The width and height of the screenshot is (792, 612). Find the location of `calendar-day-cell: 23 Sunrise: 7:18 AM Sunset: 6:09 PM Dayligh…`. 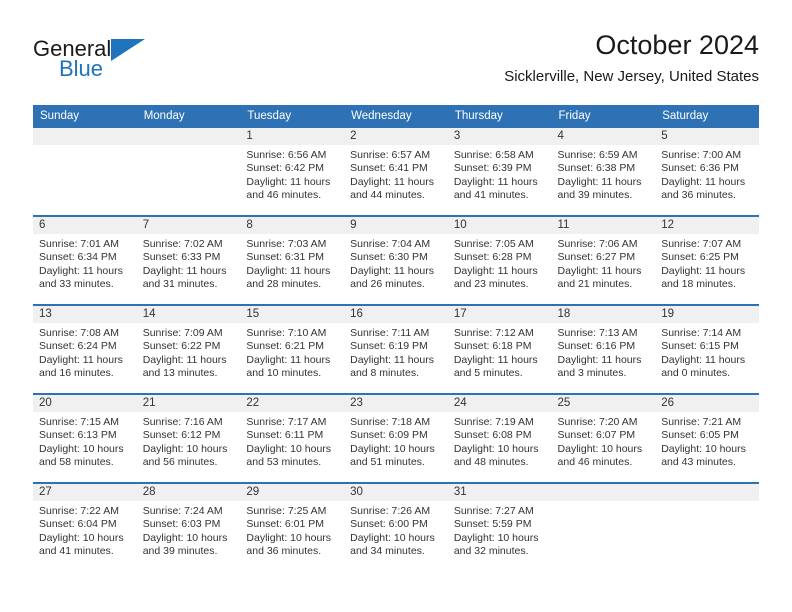

calendar-day-cell: 23 Sunrise: 7:18 AM Sunset: 6:09 PM Dayligh… is located at coordinates (396, 438).